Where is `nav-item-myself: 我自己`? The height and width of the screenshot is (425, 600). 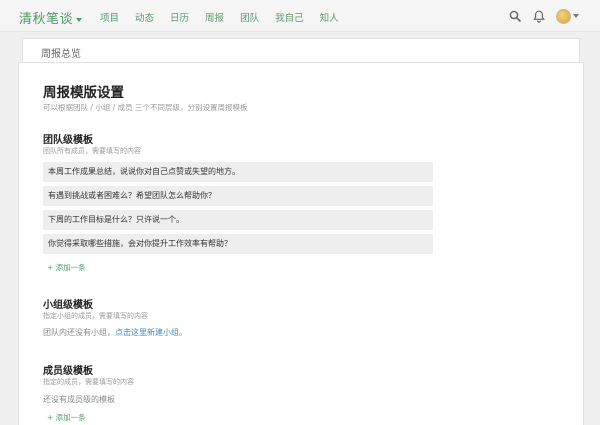
nav-item-myself: 我自己 is located at coordinates (289, 17).